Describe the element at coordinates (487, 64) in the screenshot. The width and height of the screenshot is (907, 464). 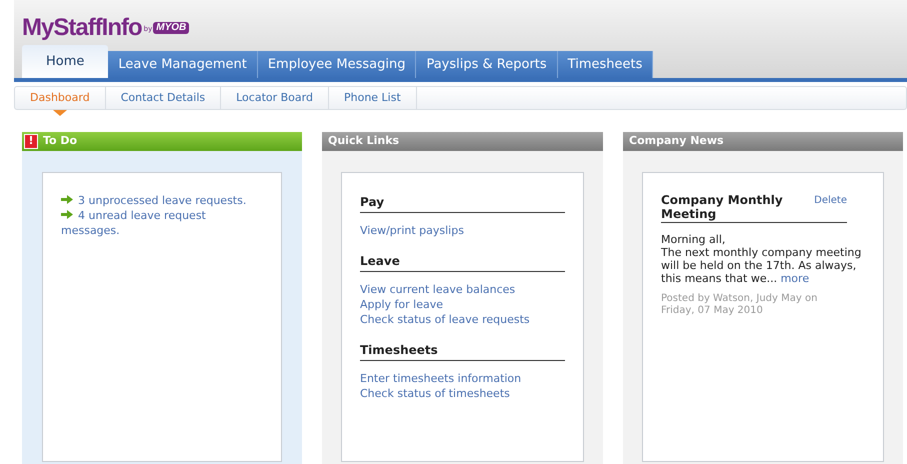
I see `nav-tab: Payslips & Reports` at that location.